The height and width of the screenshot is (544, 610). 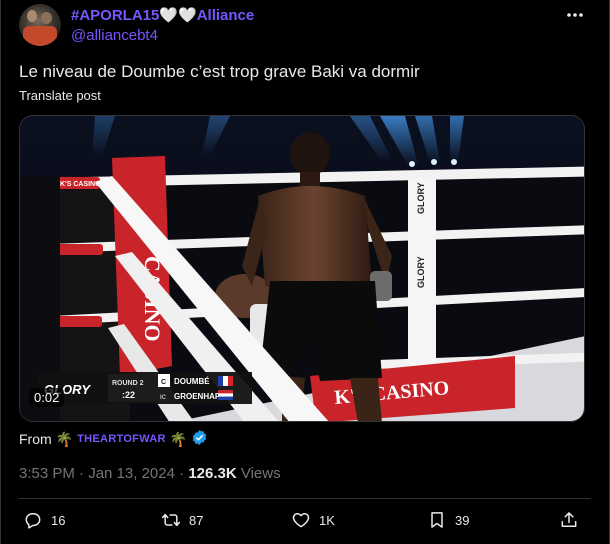 What do you see at coordinates (47, 473) in the screenshot?
I see `post-time: 3:53 PM` at bounding box center [47, 473].